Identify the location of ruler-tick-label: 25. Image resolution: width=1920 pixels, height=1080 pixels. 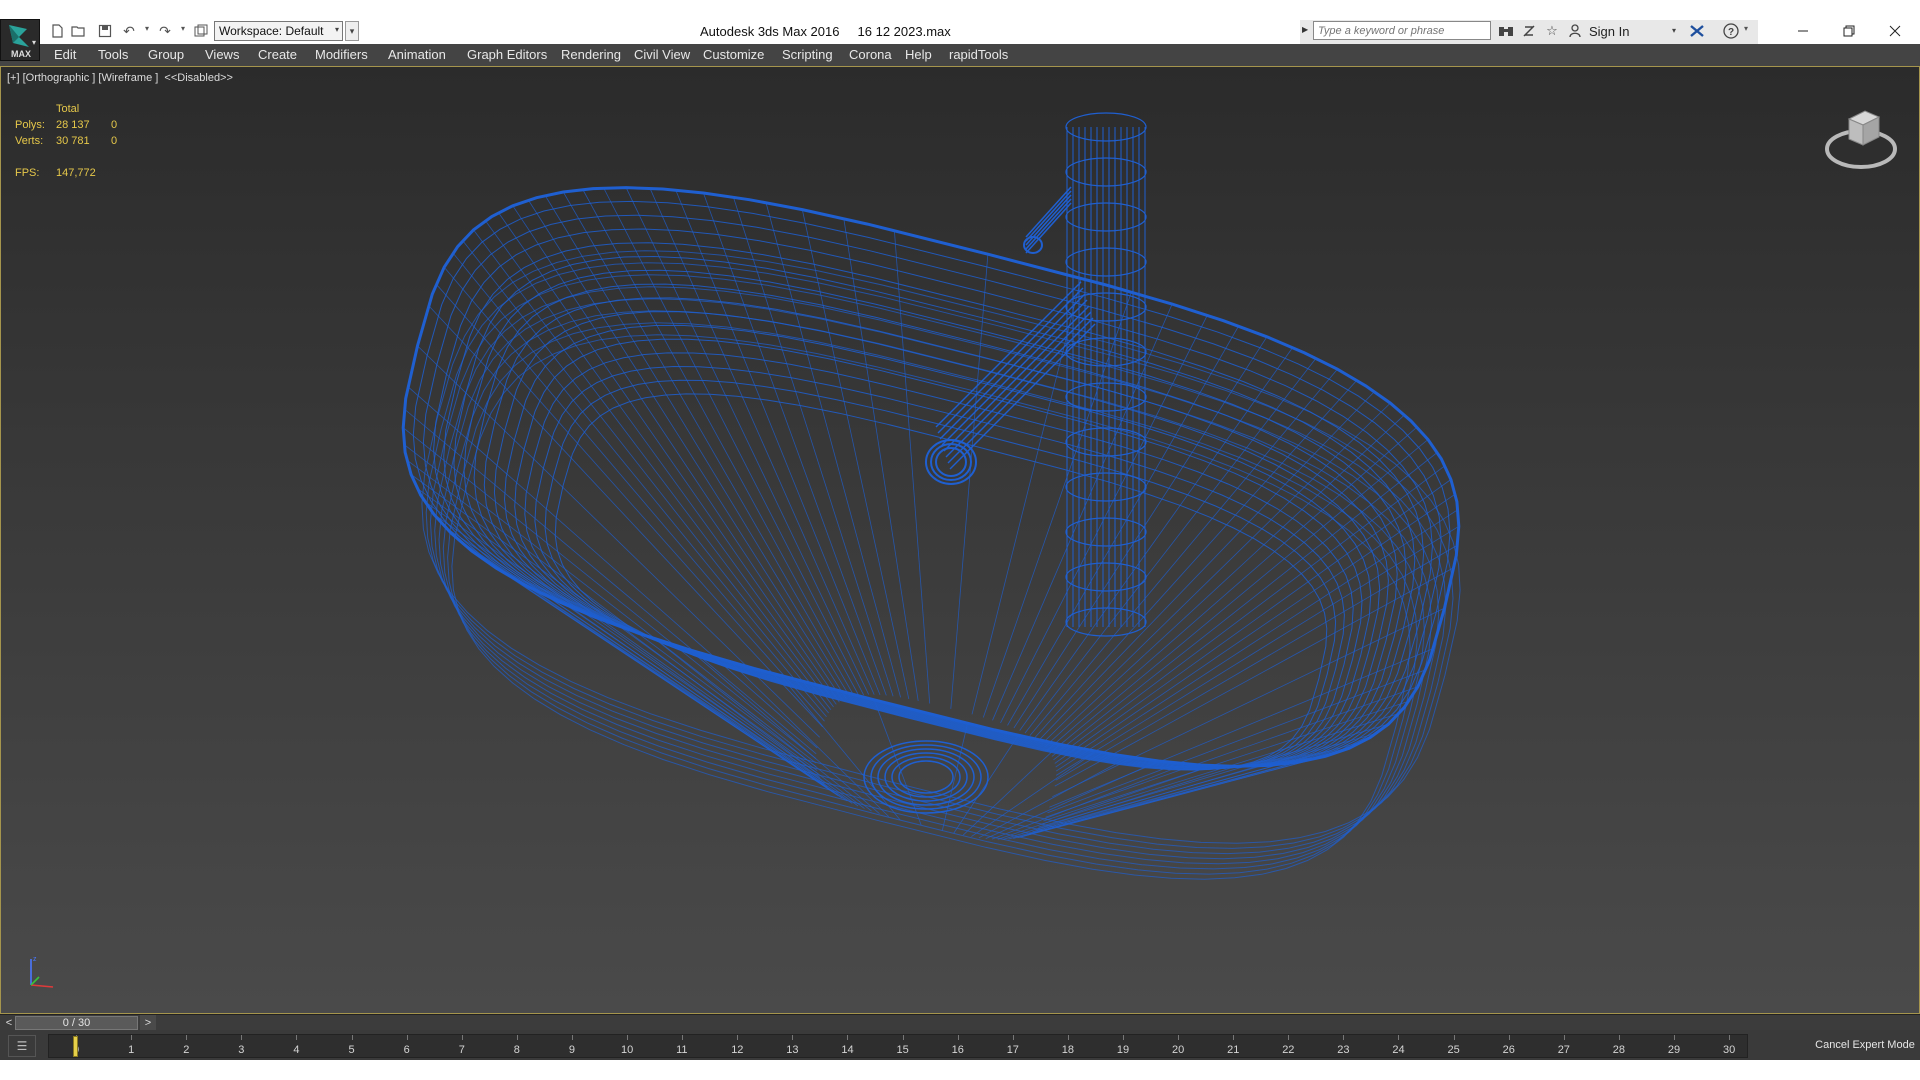
(1453, 1050).